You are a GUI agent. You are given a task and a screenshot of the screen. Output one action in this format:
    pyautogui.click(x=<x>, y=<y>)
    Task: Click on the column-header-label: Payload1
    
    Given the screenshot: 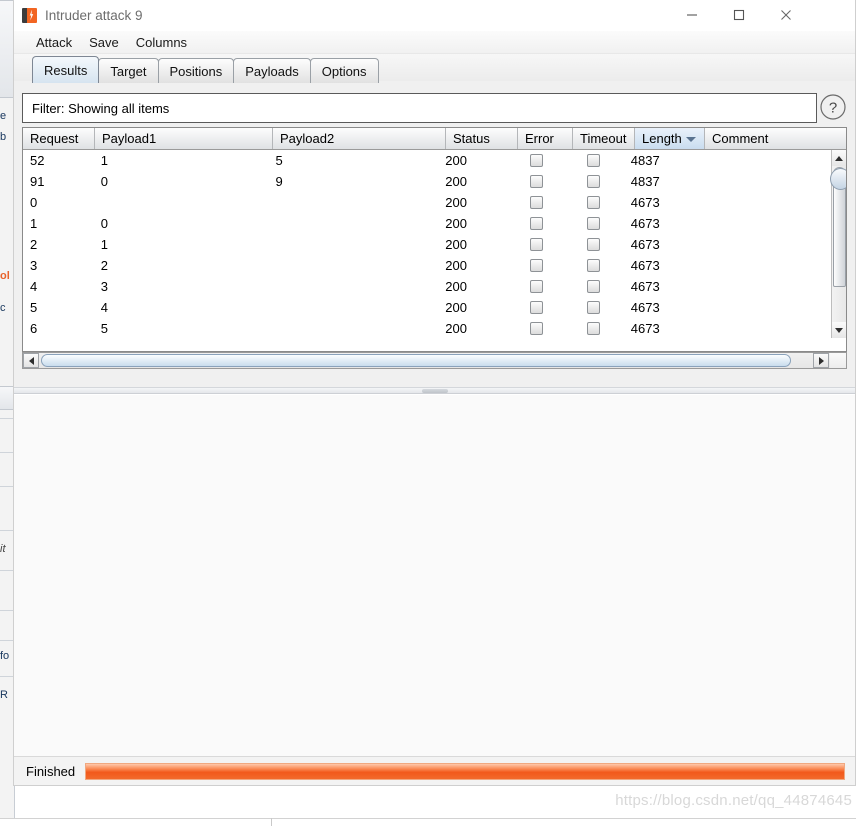 What is the action you would take?
    pyautogui.click(x=129, y=138)
    